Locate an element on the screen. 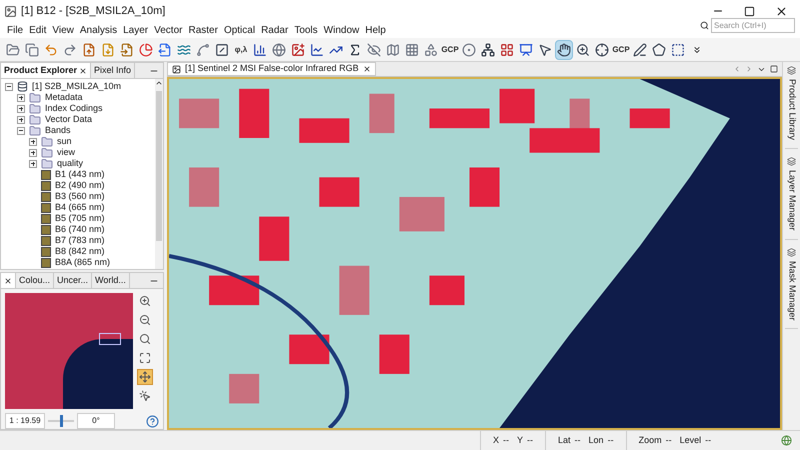  side-tab: Mask Manager is located at coordinates (791, 289).